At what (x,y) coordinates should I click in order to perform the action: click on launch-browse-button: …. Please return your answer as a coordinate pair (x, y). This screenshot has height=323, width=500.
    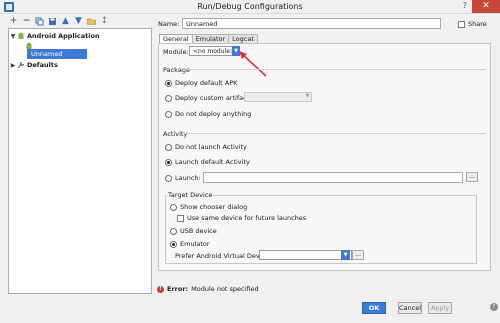
    Looking at the image, I should click on (472, 177).